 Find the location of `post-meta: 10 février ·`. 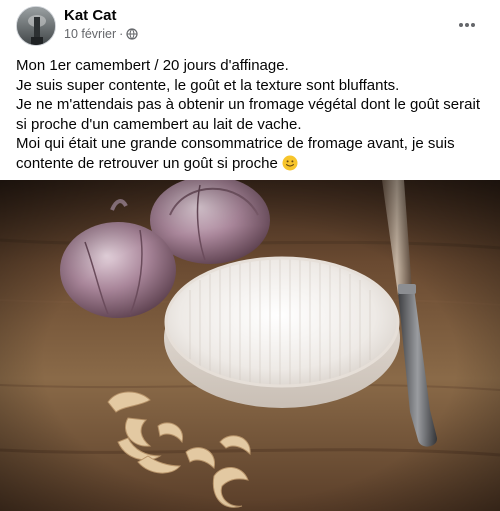

post-meta: 10 février · is located at coordinates (101, 34).